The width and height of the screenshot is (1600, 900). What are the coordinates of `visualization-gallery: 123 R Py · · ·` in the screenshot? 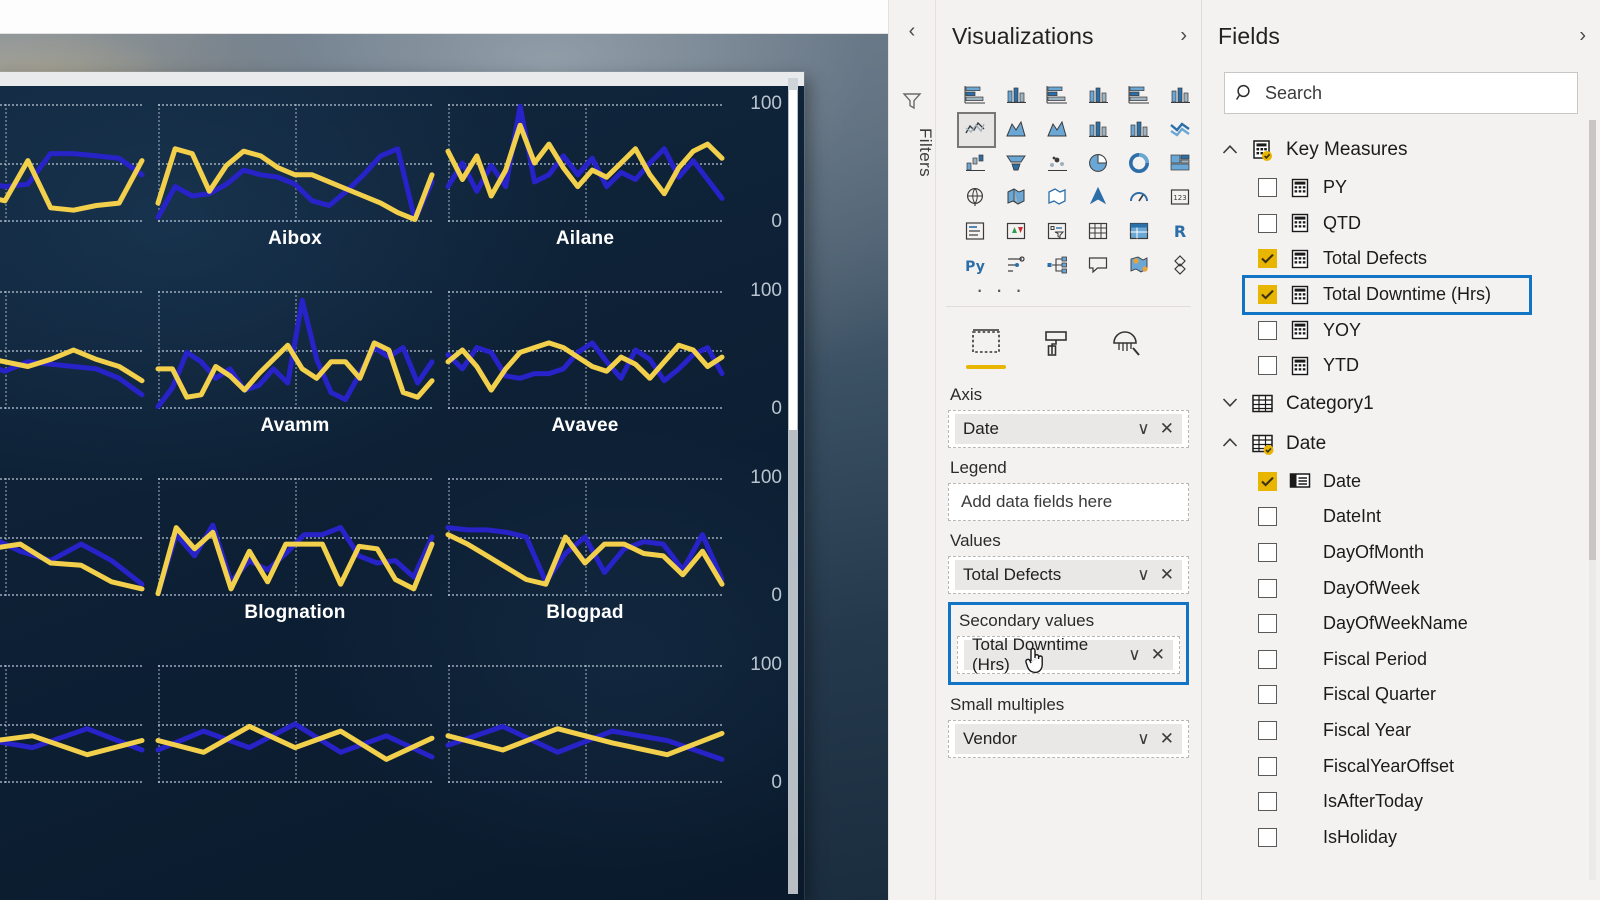 It's located at (1068, 188).